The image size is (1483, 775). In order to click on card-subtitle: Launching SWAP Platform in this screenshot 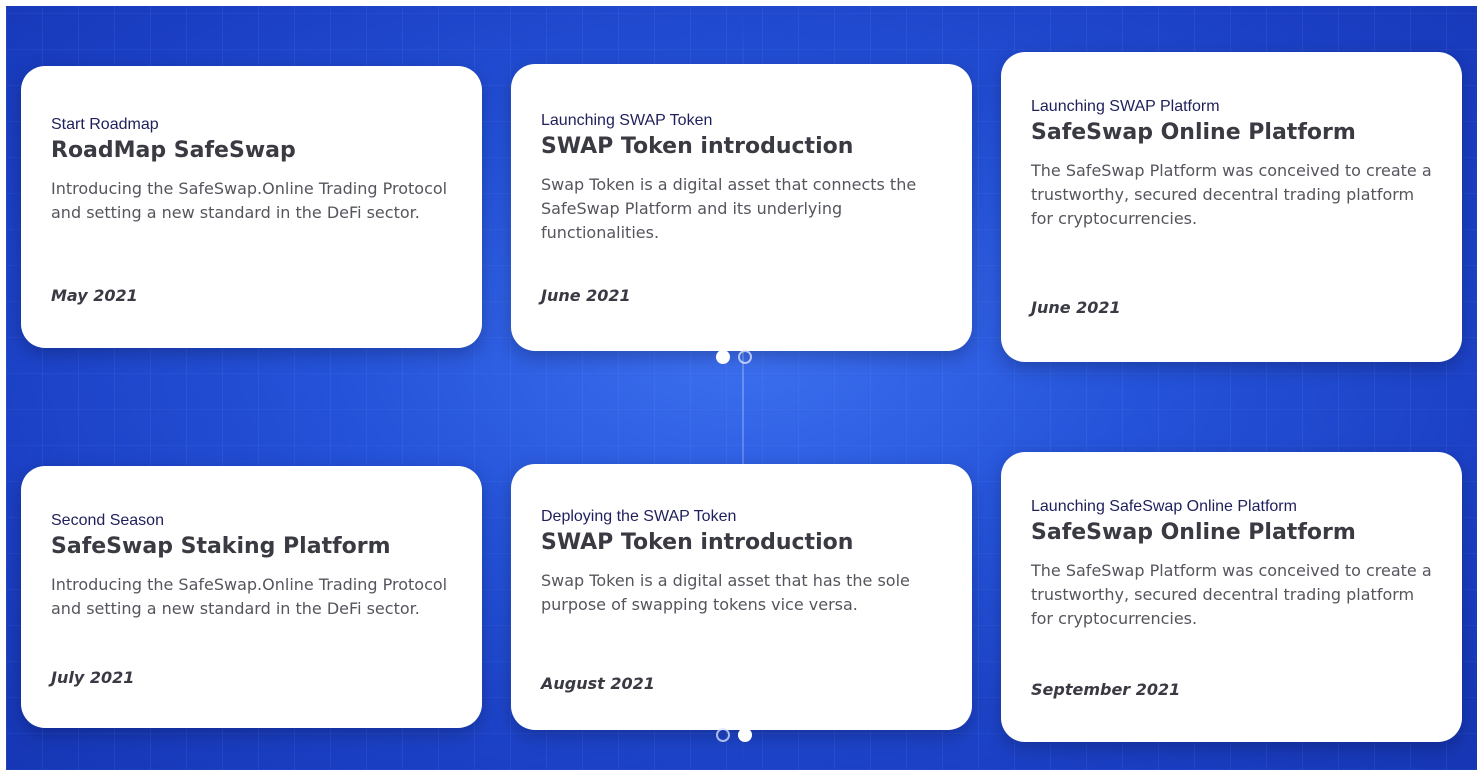, I will do `click(1125, 106)`.